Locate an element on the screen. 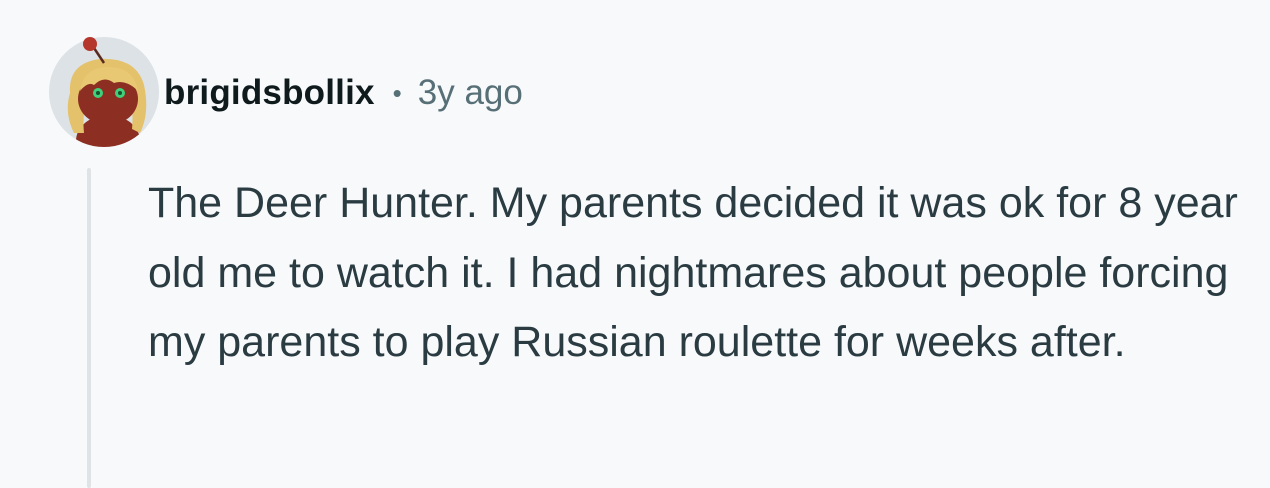  snoo-avatar-icon is located at coordinates (104, 92).